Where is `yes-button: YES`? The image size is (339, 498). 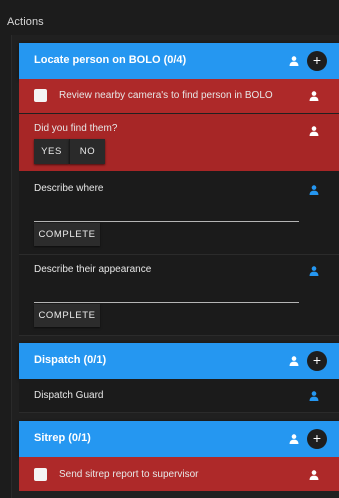
yes-button: YES is located at coordinates (51, 151).